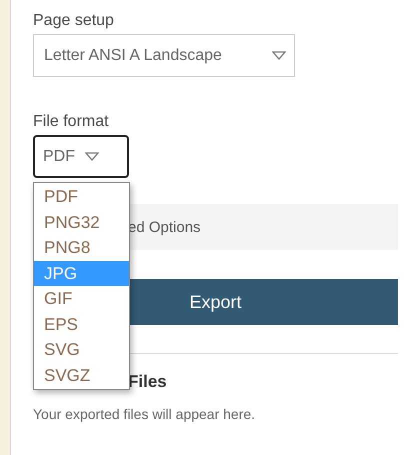  I want to click on dropdown-option: JPG, so click(81, 273).